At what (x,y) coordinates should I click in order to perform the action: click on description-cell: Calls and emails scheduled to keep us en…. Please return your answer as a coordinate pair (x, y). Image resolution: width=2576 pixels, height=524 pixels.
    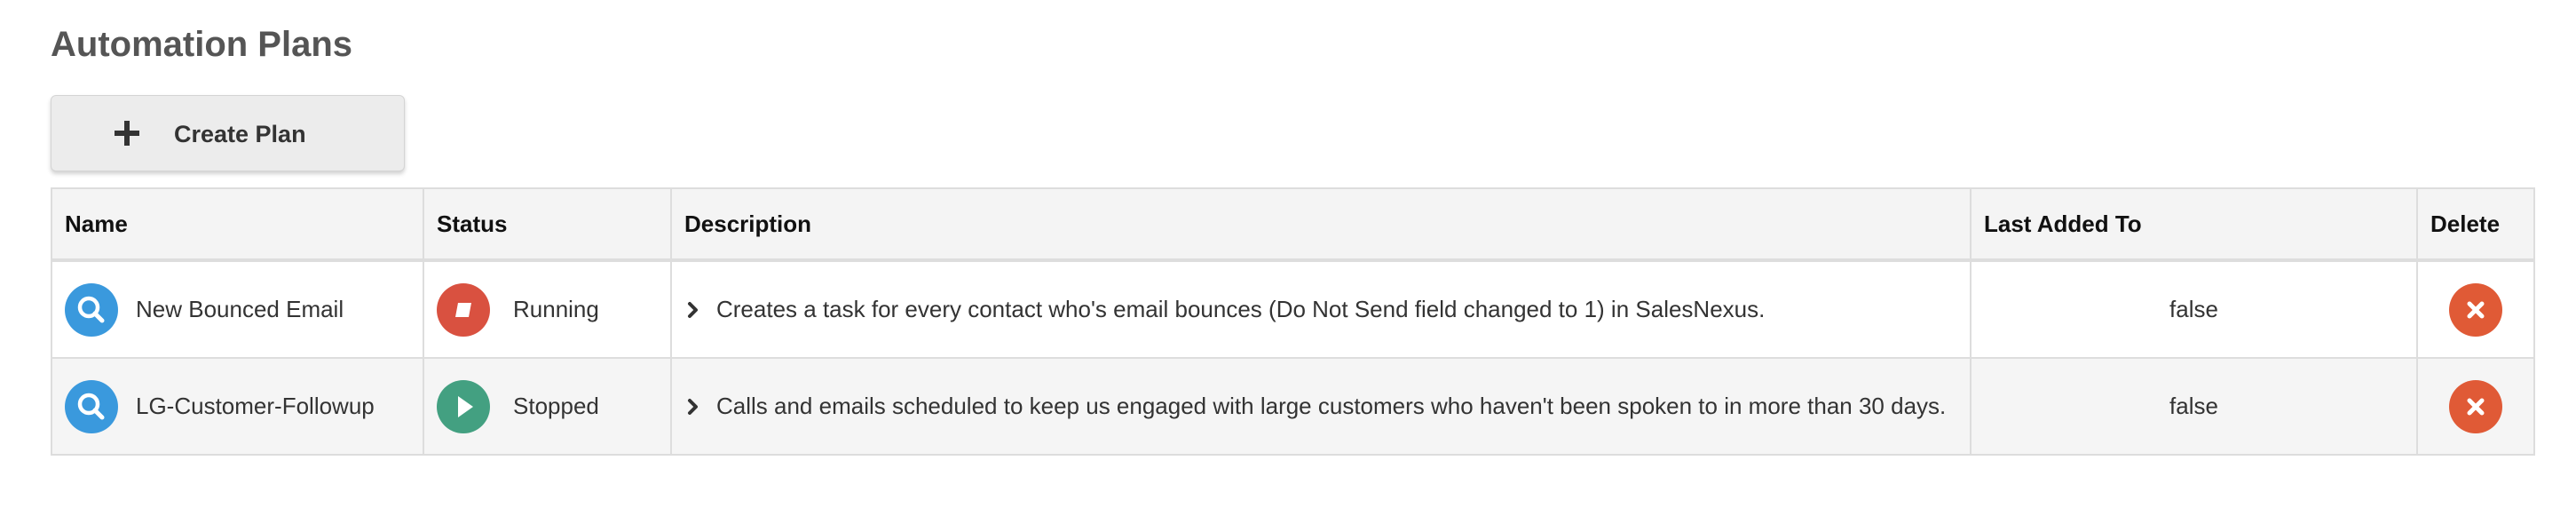
    Looking at the image, I should click on (1321, 406).